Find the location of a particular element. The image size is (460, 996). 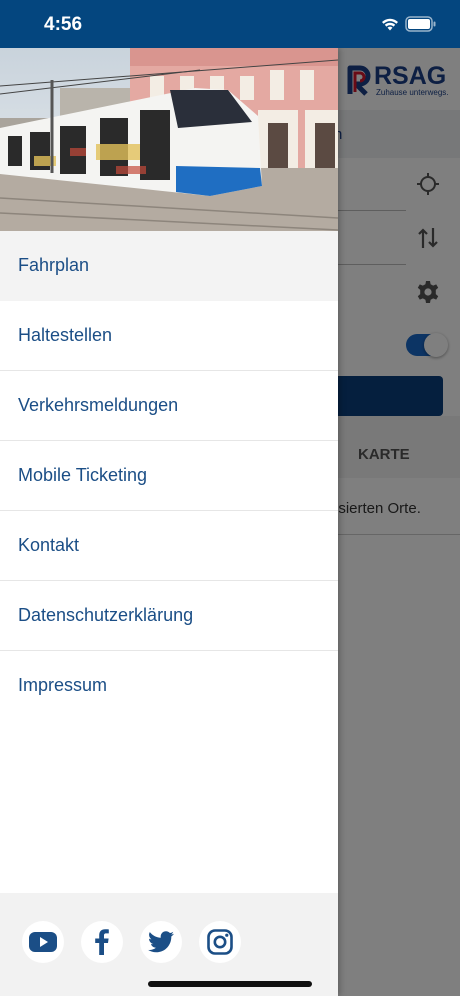

menu-item-impressum: Impressum is located at coordinates (169, 686).